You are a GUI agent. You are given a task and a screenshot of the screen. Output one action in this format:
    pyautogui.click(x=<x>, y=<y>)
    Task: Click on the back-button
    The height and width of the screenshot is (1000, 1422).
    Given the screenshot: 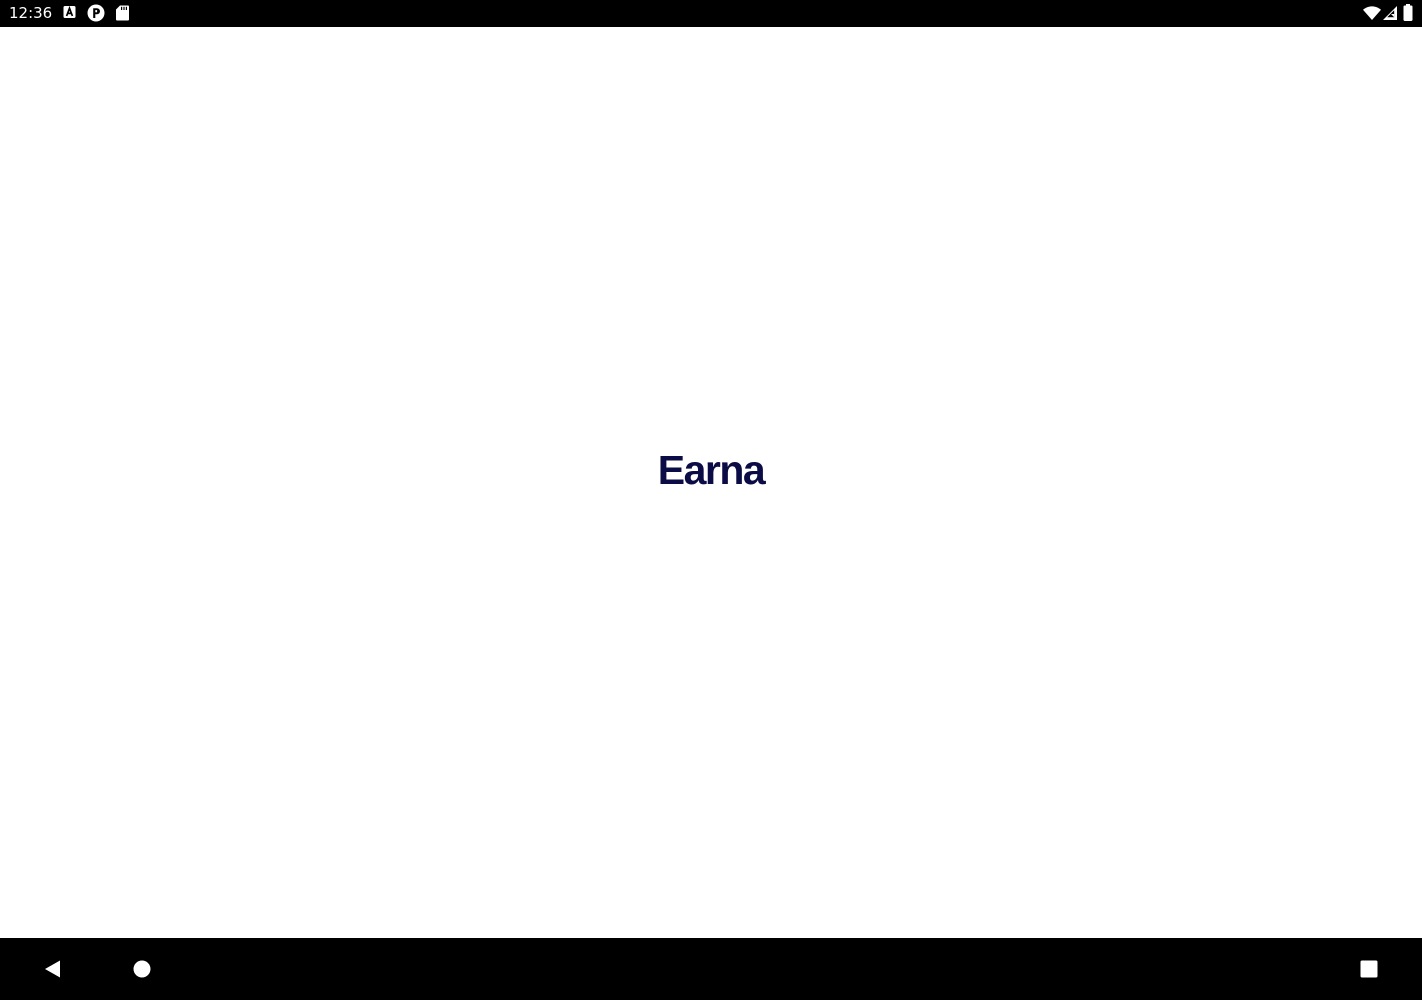 What is the action you would take?
    pyautogui.click(x=53, y=969)
    